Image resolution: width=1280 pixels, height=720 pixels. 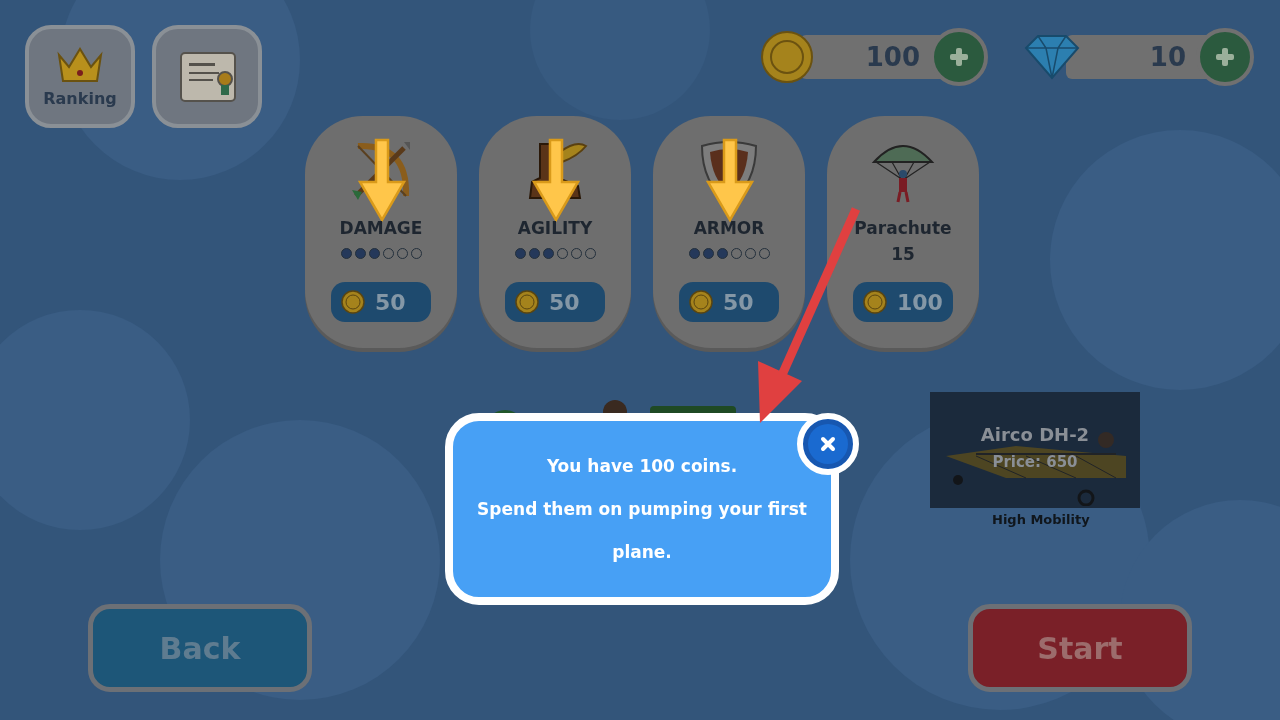 I want to click on upgrade-name: AGILITY, so click(x=555, y=228).